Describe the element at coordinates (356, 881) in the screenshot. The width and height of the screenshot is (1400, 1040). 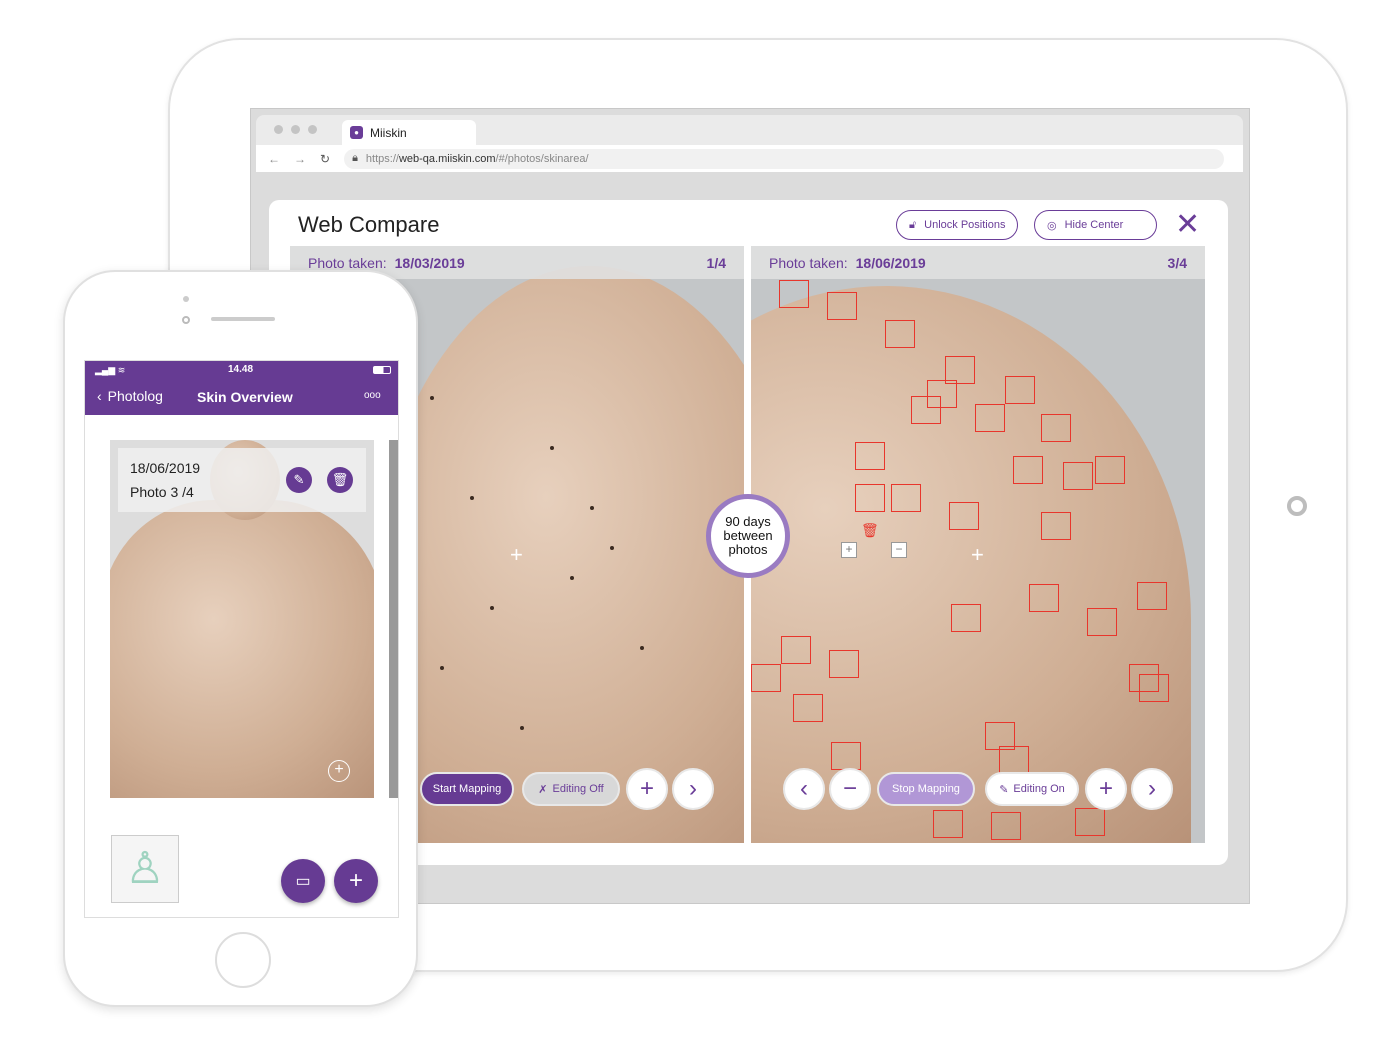
I see `add-photo-button: +` at that location.